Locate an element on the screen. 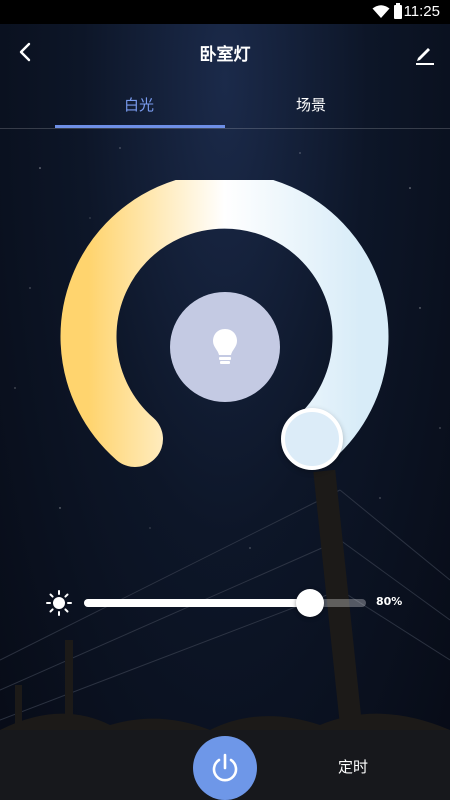 This screenshot has height=800, width=450. page-title: 卧室灯 is located at coordinates (225, 55).